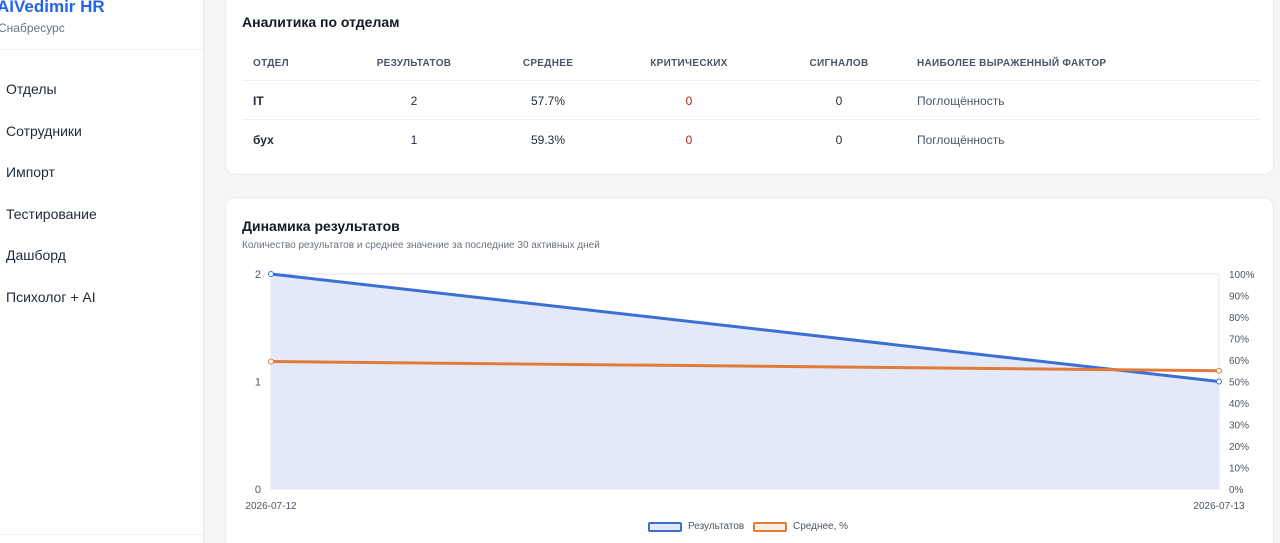 The width and height of the screenshot is (1280, 543). What do you see at coordinates (258, 275) in the screenshot?
I see `y-left-tick-label: 2` at bounding box center [258, 275].